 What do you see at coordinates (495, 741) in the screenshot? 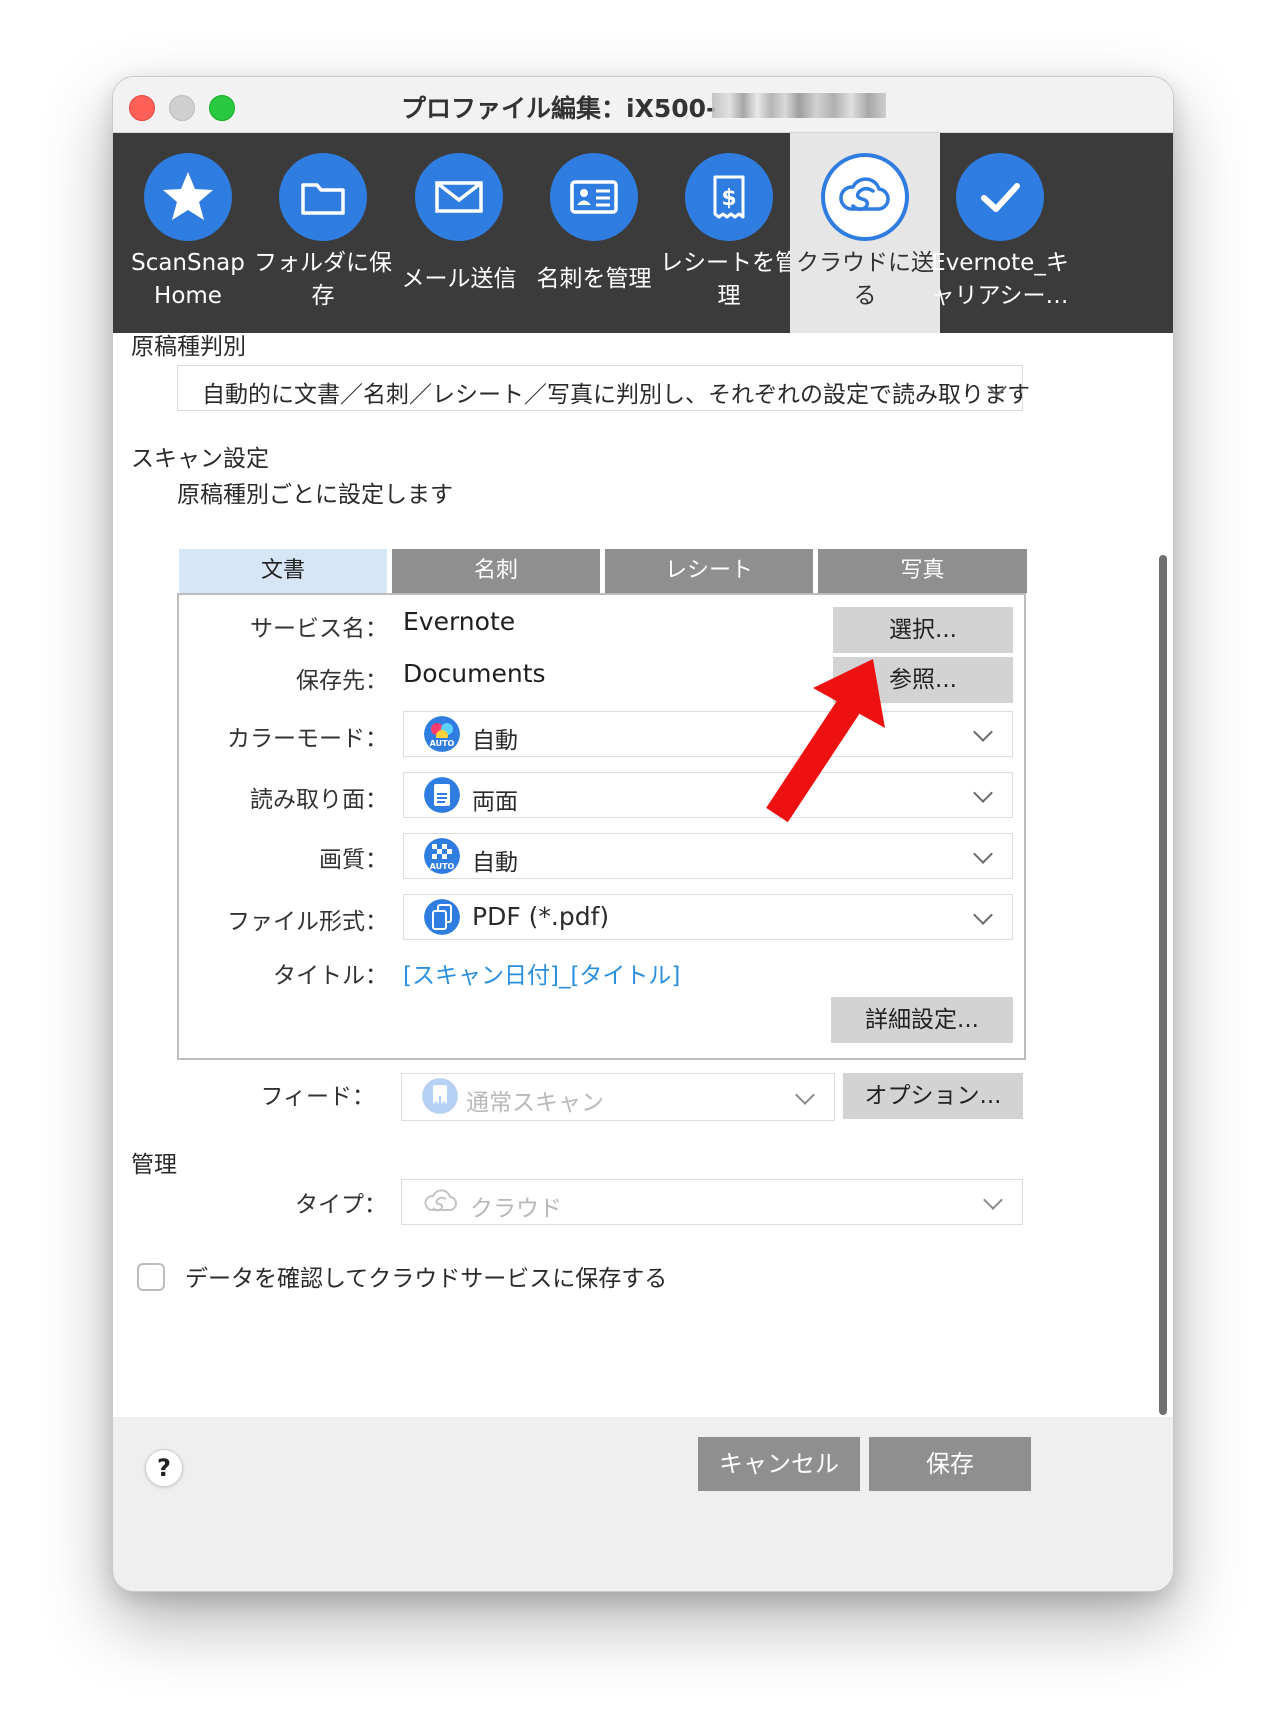
I see `color-mode-value: 自動` at bounding box center [495, 741].